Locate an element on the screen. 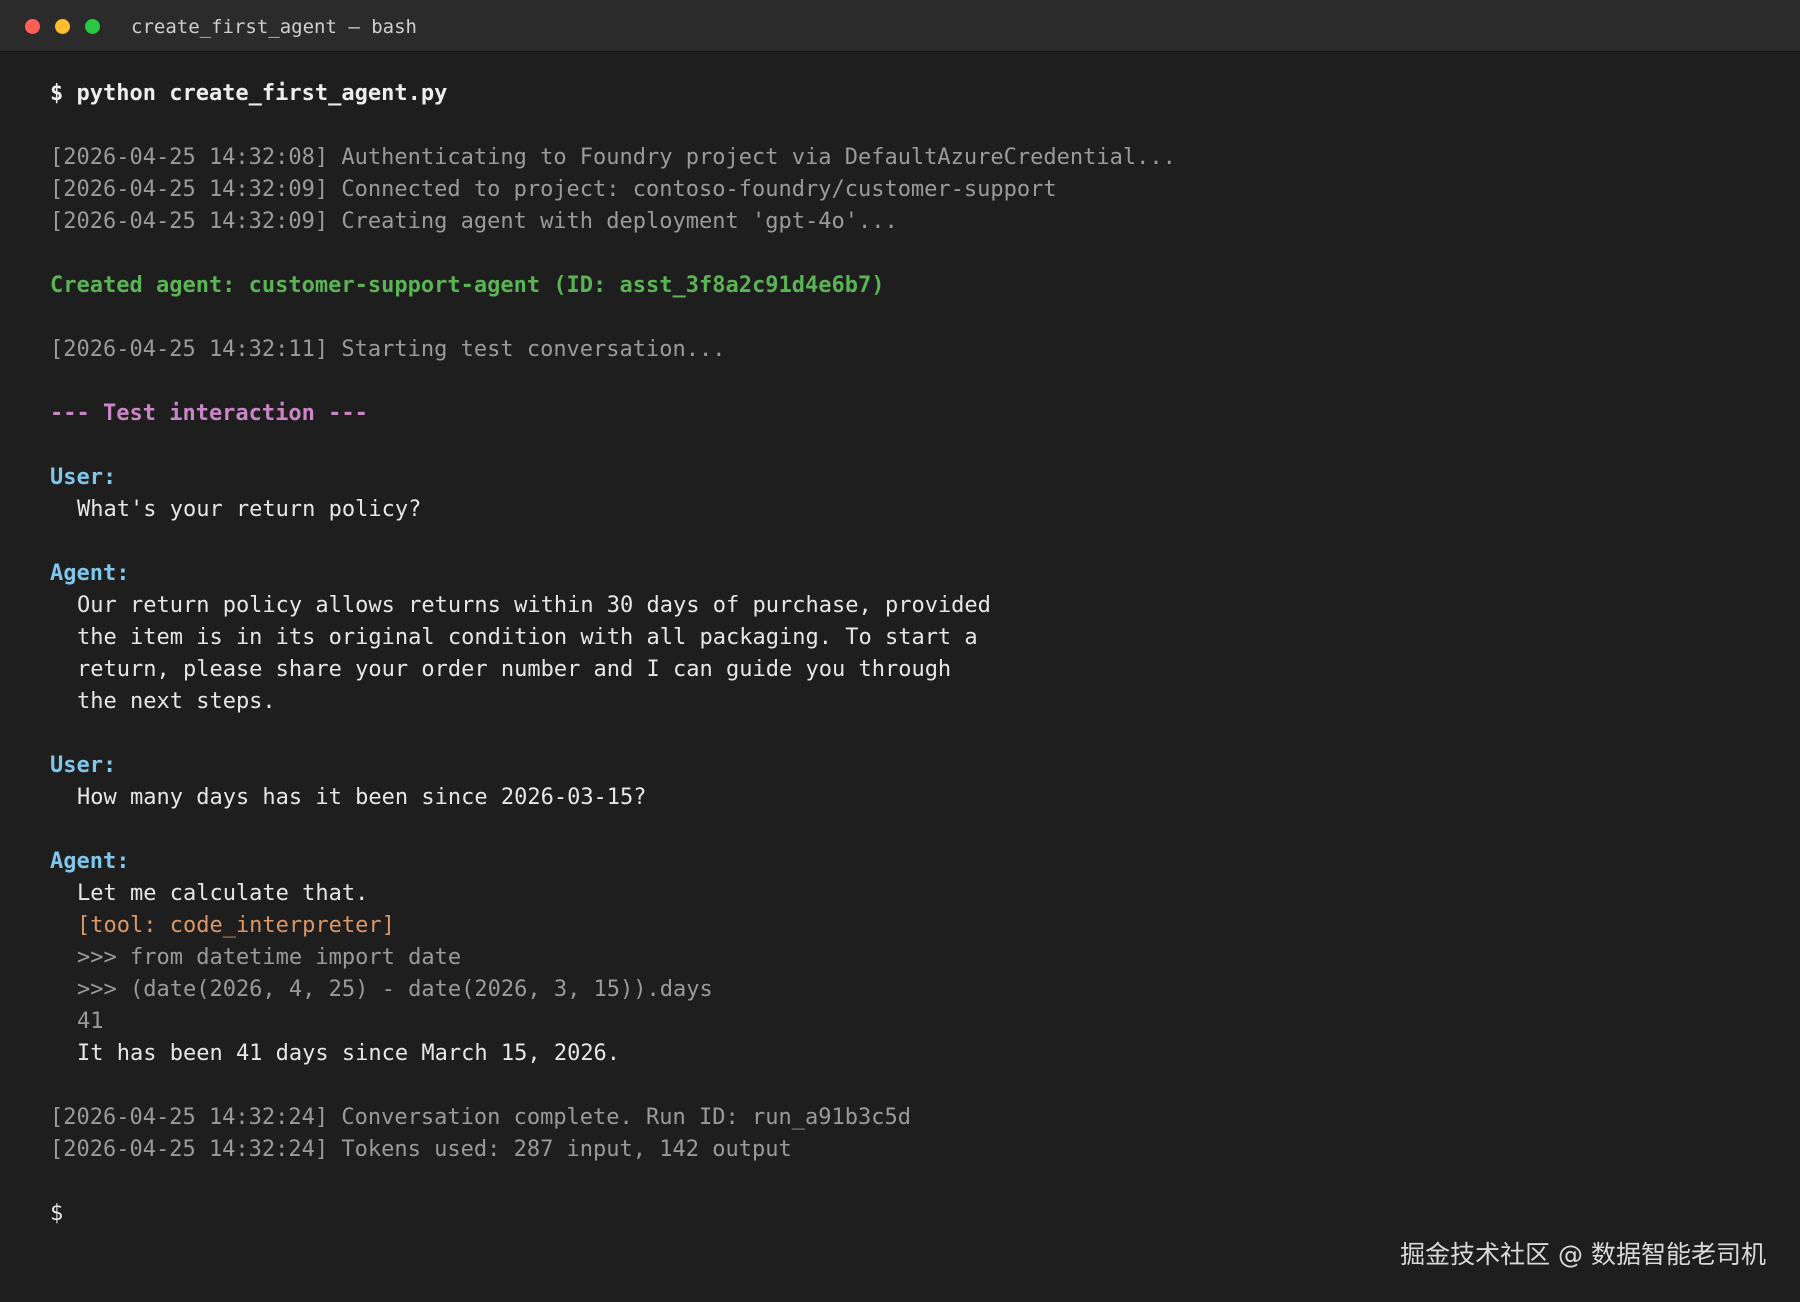 The width and height of the screenshot is (1800, 1302). tool-call-label: [tool: code_interpreter] is located at coordinates (236, 925).